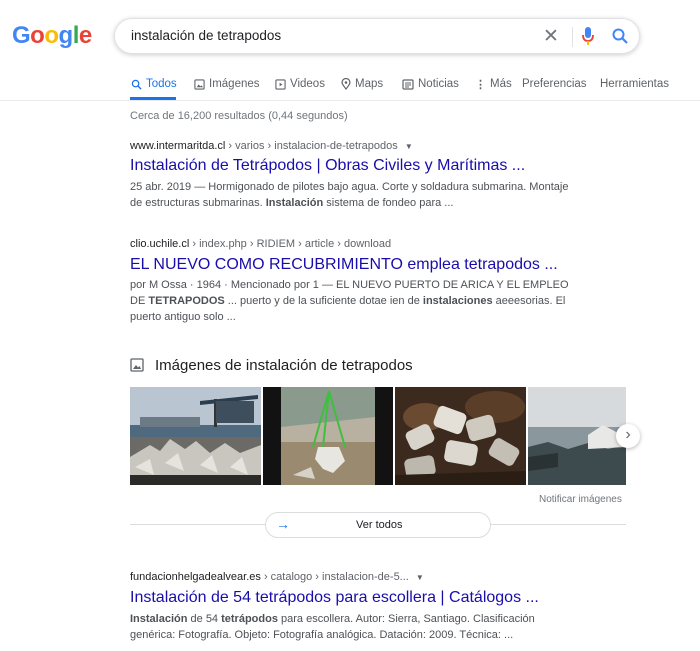  I want to click on logo-letter: g, so click(66, 35).